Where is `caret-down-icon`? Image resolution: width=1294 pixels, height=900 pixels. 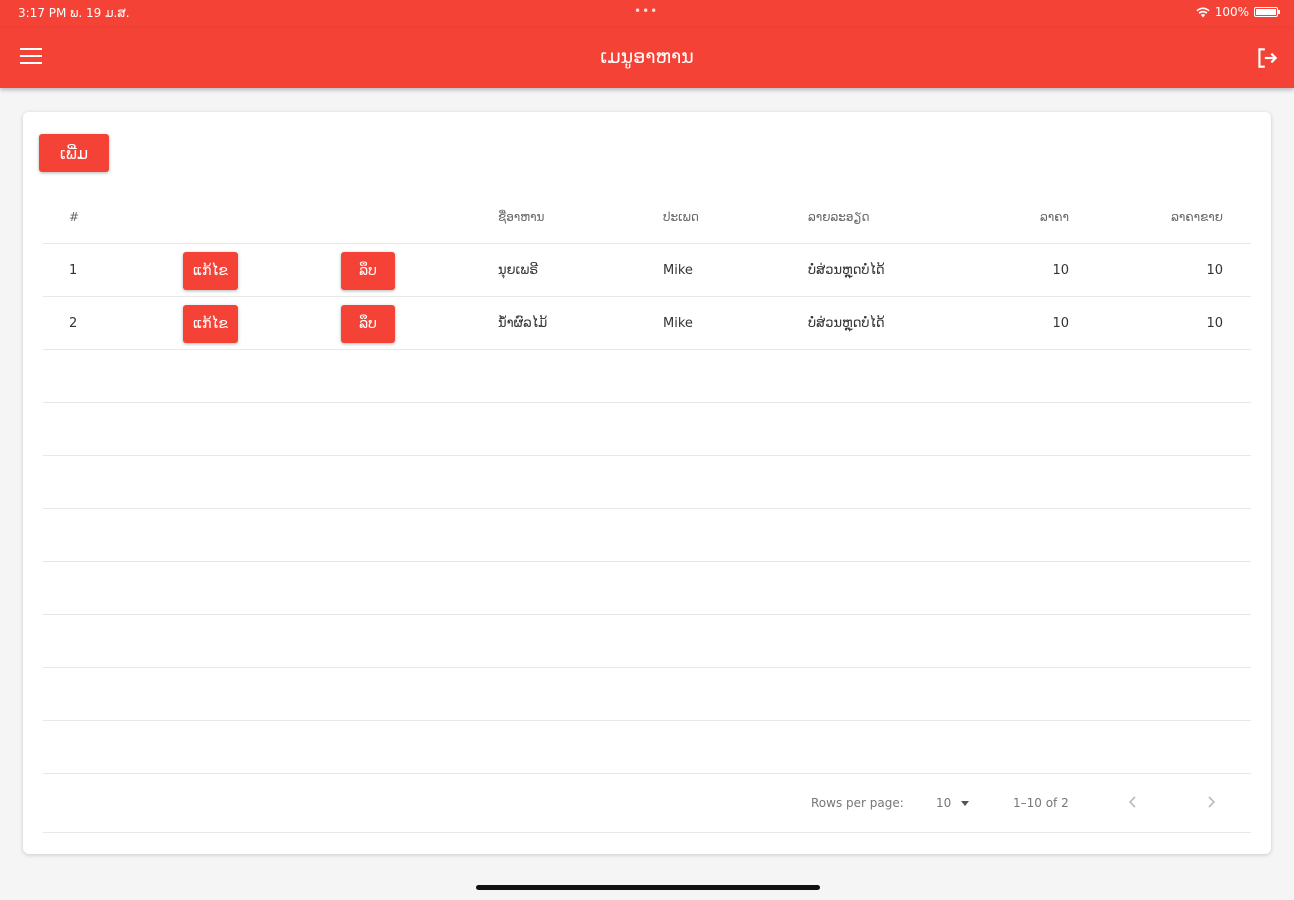
caret-down-icon is located at coordinates (965, 803).